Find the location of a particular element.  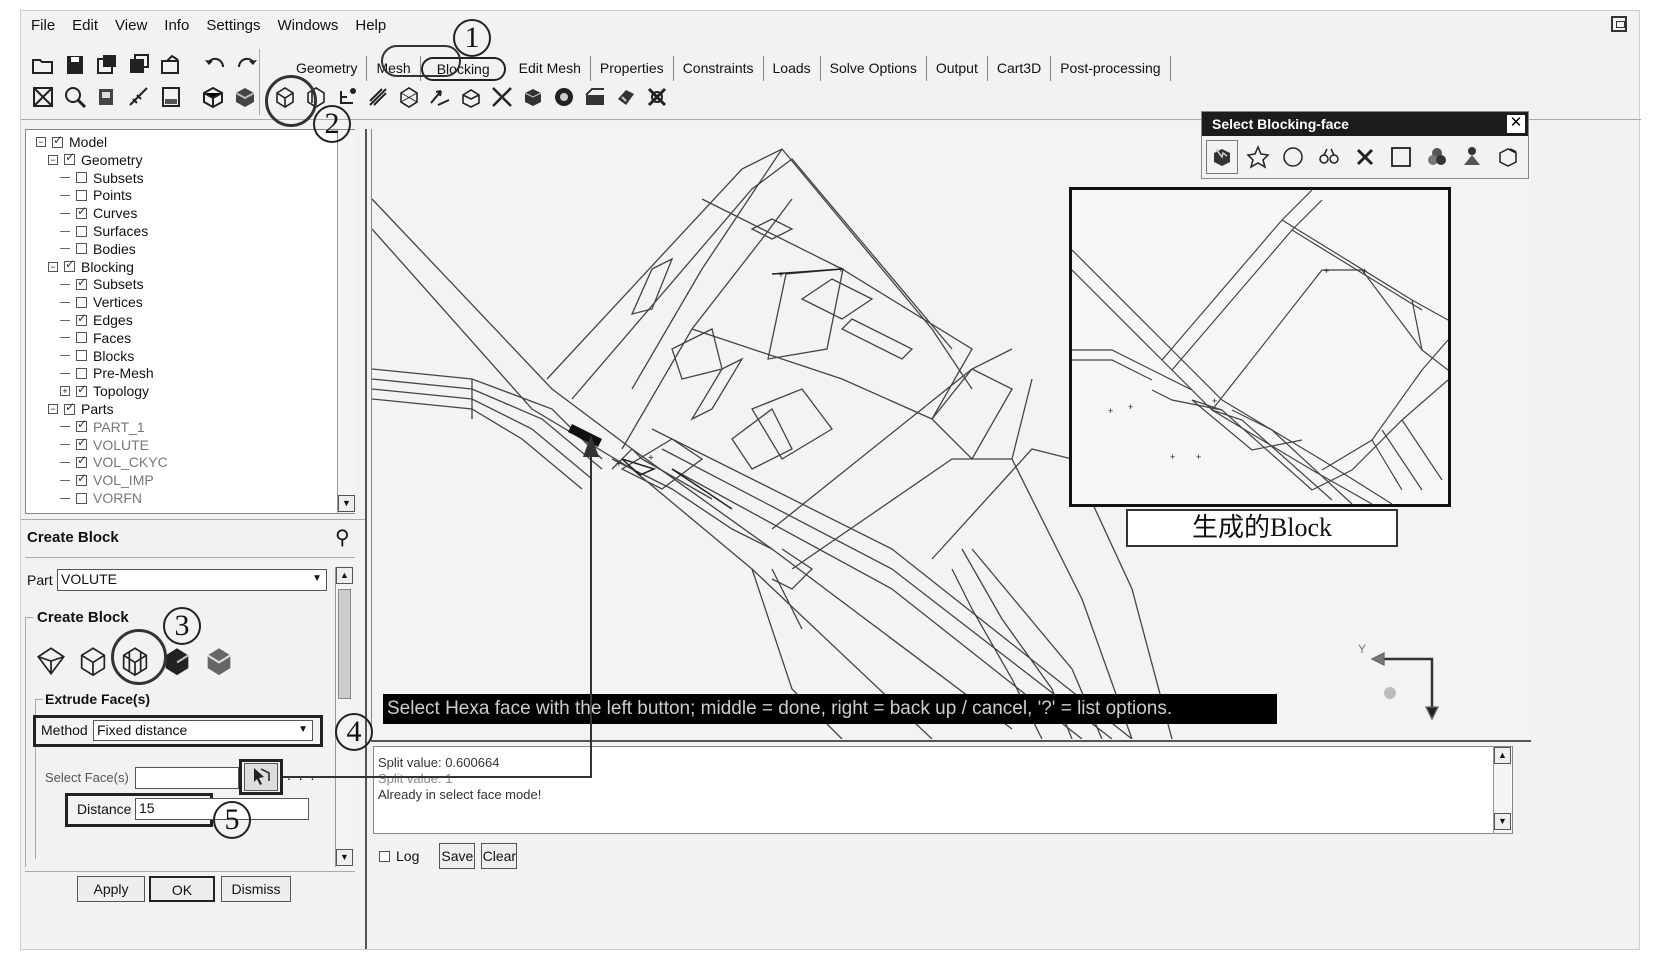

annotation-arrow is located at coordinates (441, 606).